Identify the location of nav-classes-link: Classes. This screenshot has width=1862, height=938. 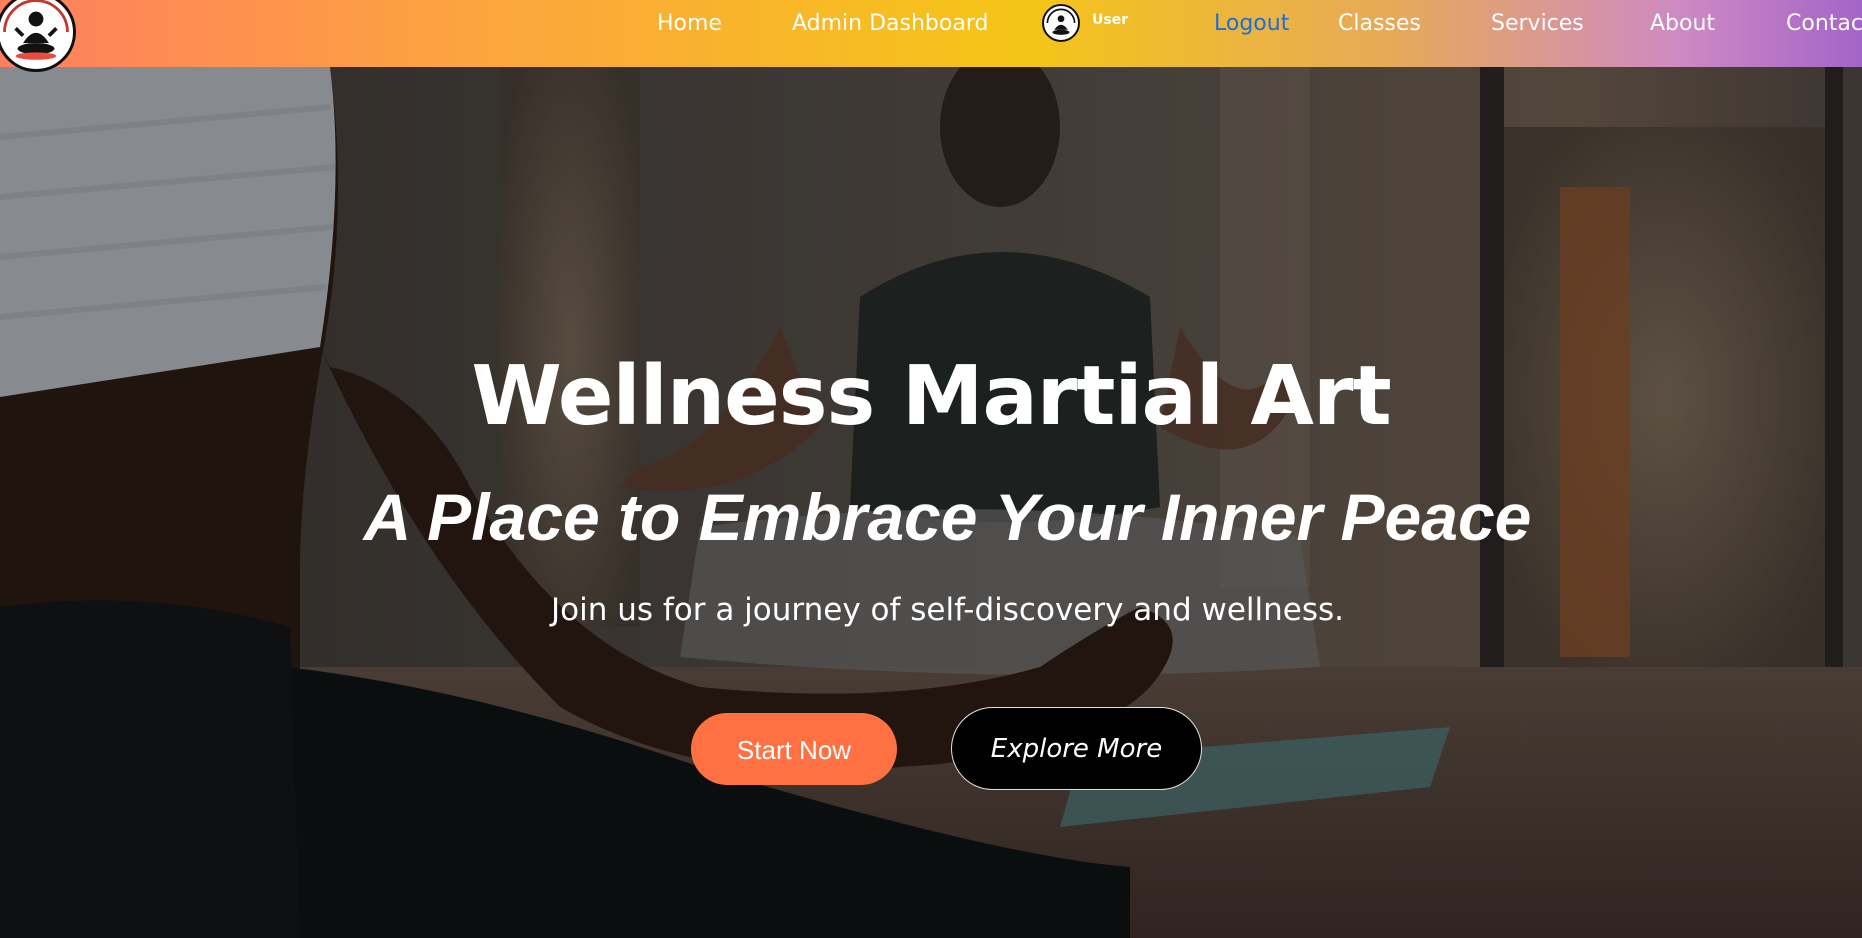
(1379, 23).